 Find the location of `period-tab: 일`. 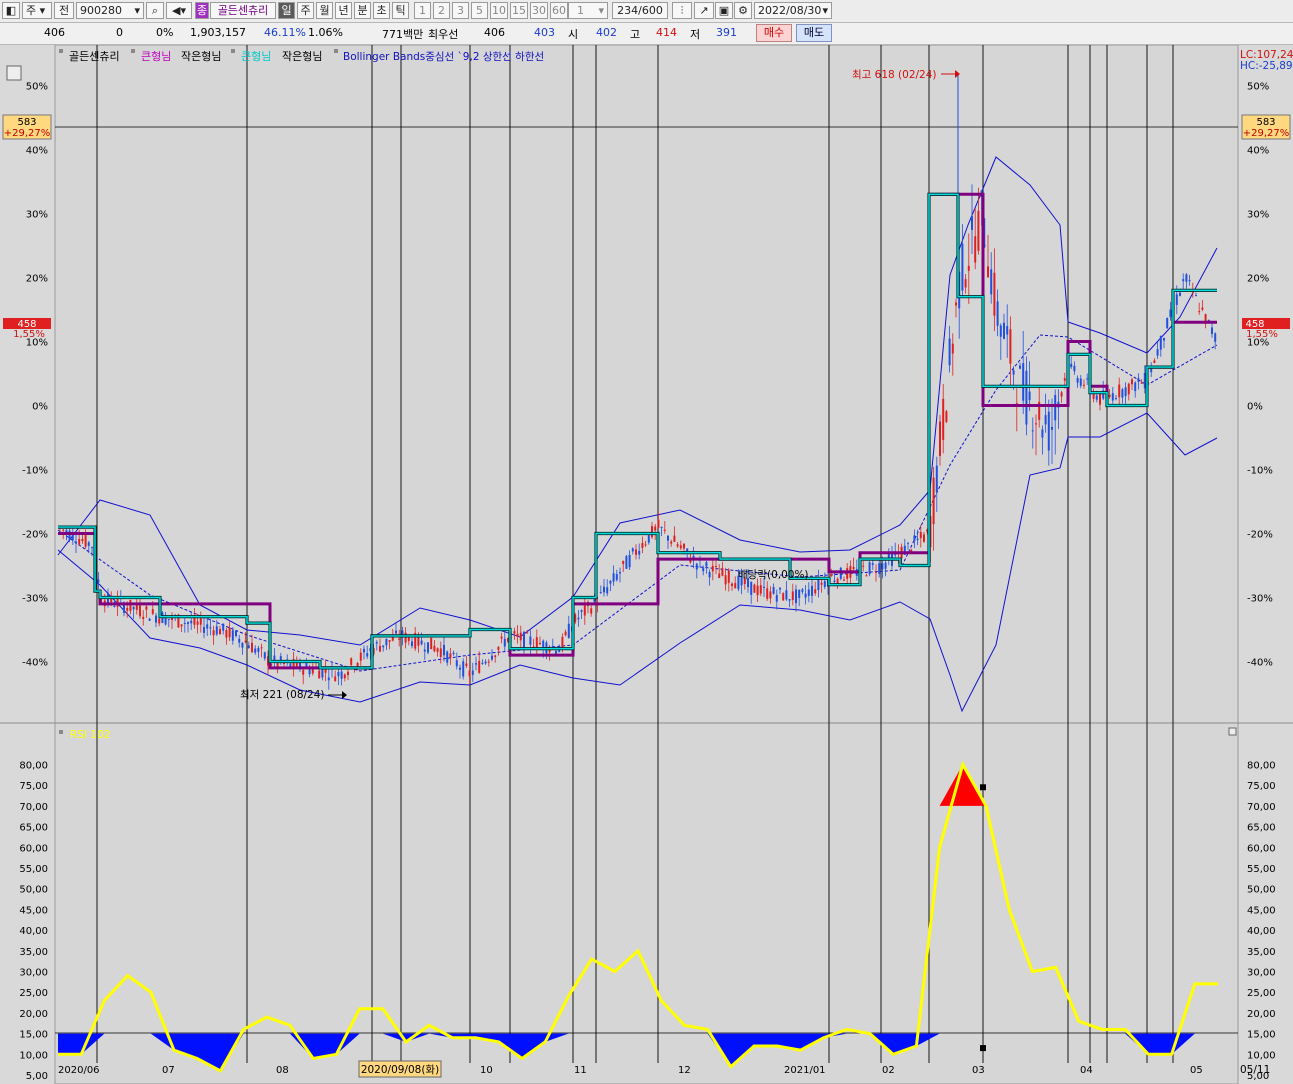

period-tab: 일 is located at coordinates (286, 10).